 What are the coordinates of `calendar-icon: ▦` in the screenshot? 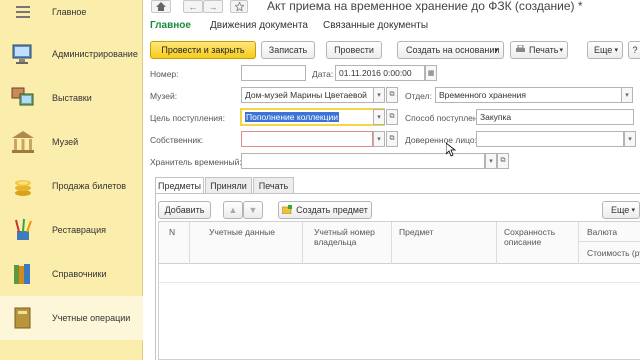 It's located at (431, 73).